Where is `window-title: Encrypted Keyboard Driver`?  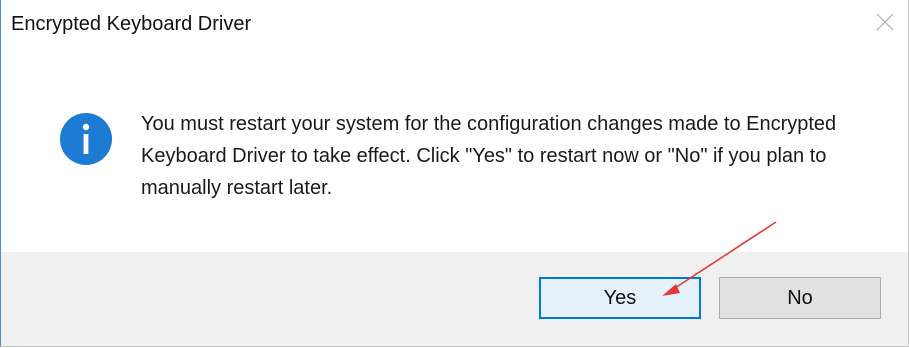
window-title: Encrypted Keyboard Driver is located at coordinates (131, 24).